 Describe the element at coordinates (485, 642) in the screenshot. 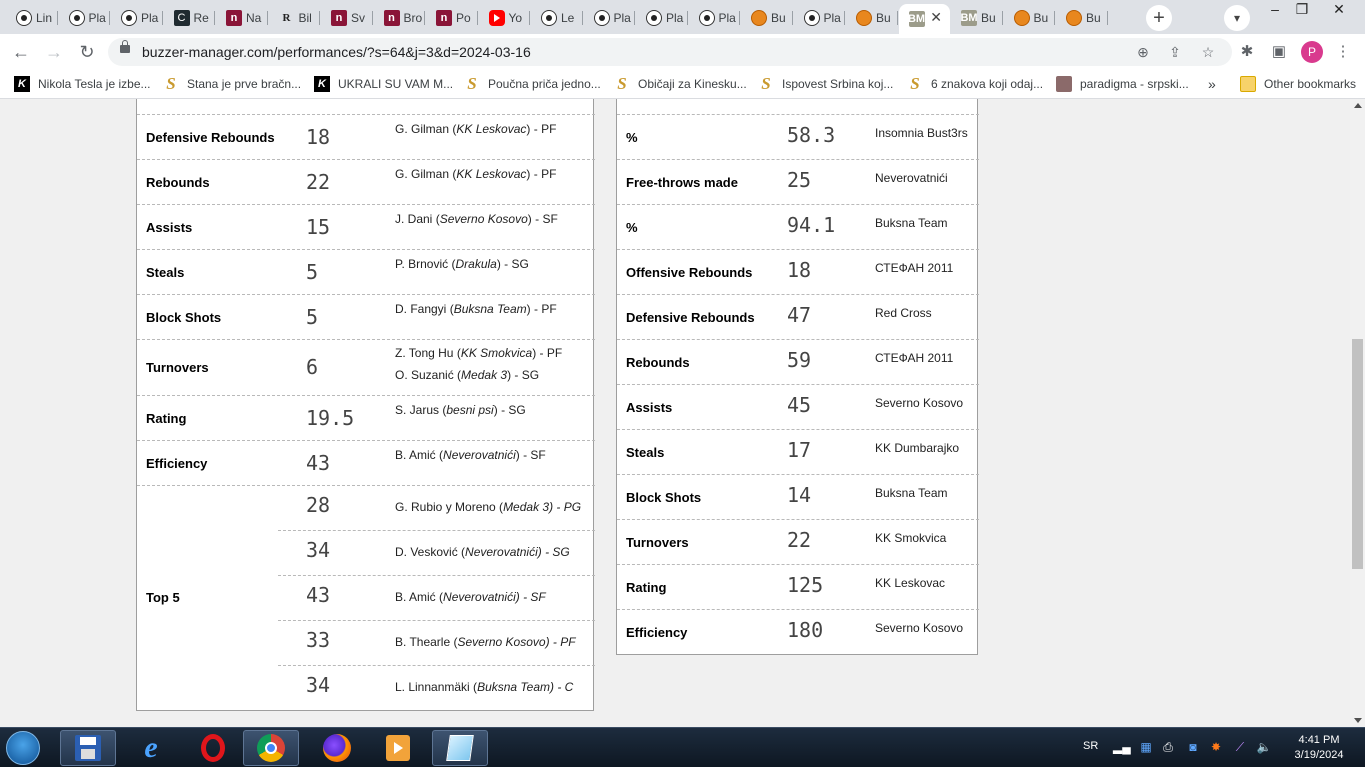

I see `top5-player: B. Thearle (Severno Kosovo) - PF` at that location.